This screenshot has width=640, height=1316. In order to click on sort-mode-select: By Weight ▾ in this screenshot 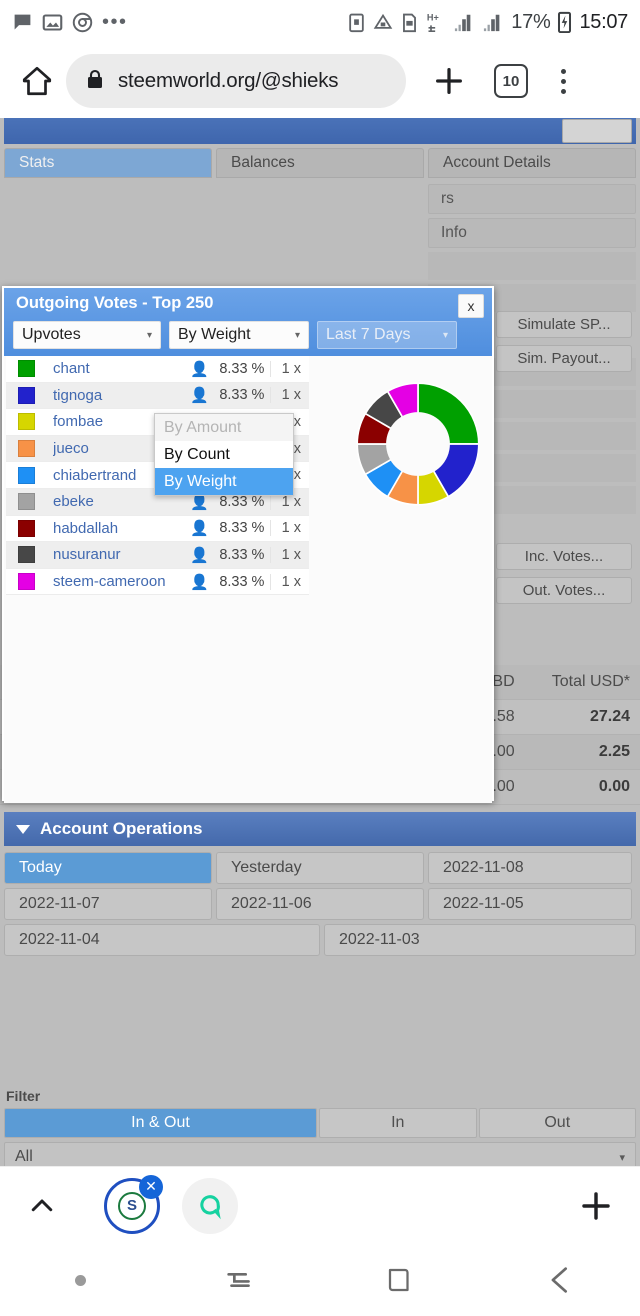, I will do `click(239, 335)`.